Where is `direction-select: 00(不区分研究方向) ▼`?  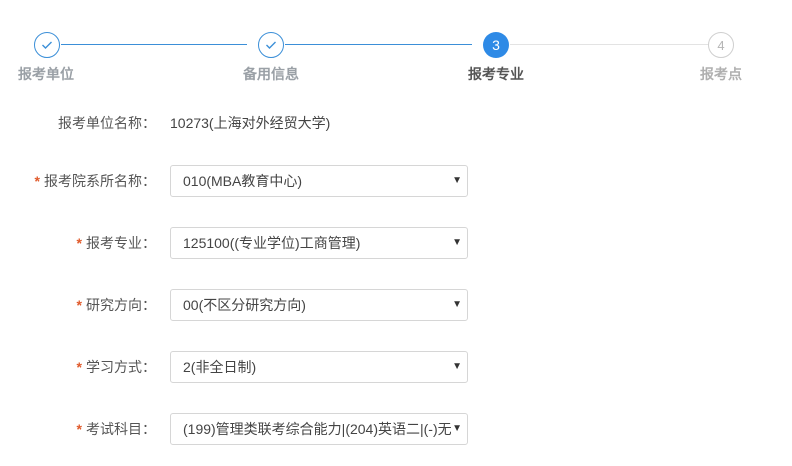
direction-select: 00(不区分研究方向) ▼ is located at coordinates (319, 305).